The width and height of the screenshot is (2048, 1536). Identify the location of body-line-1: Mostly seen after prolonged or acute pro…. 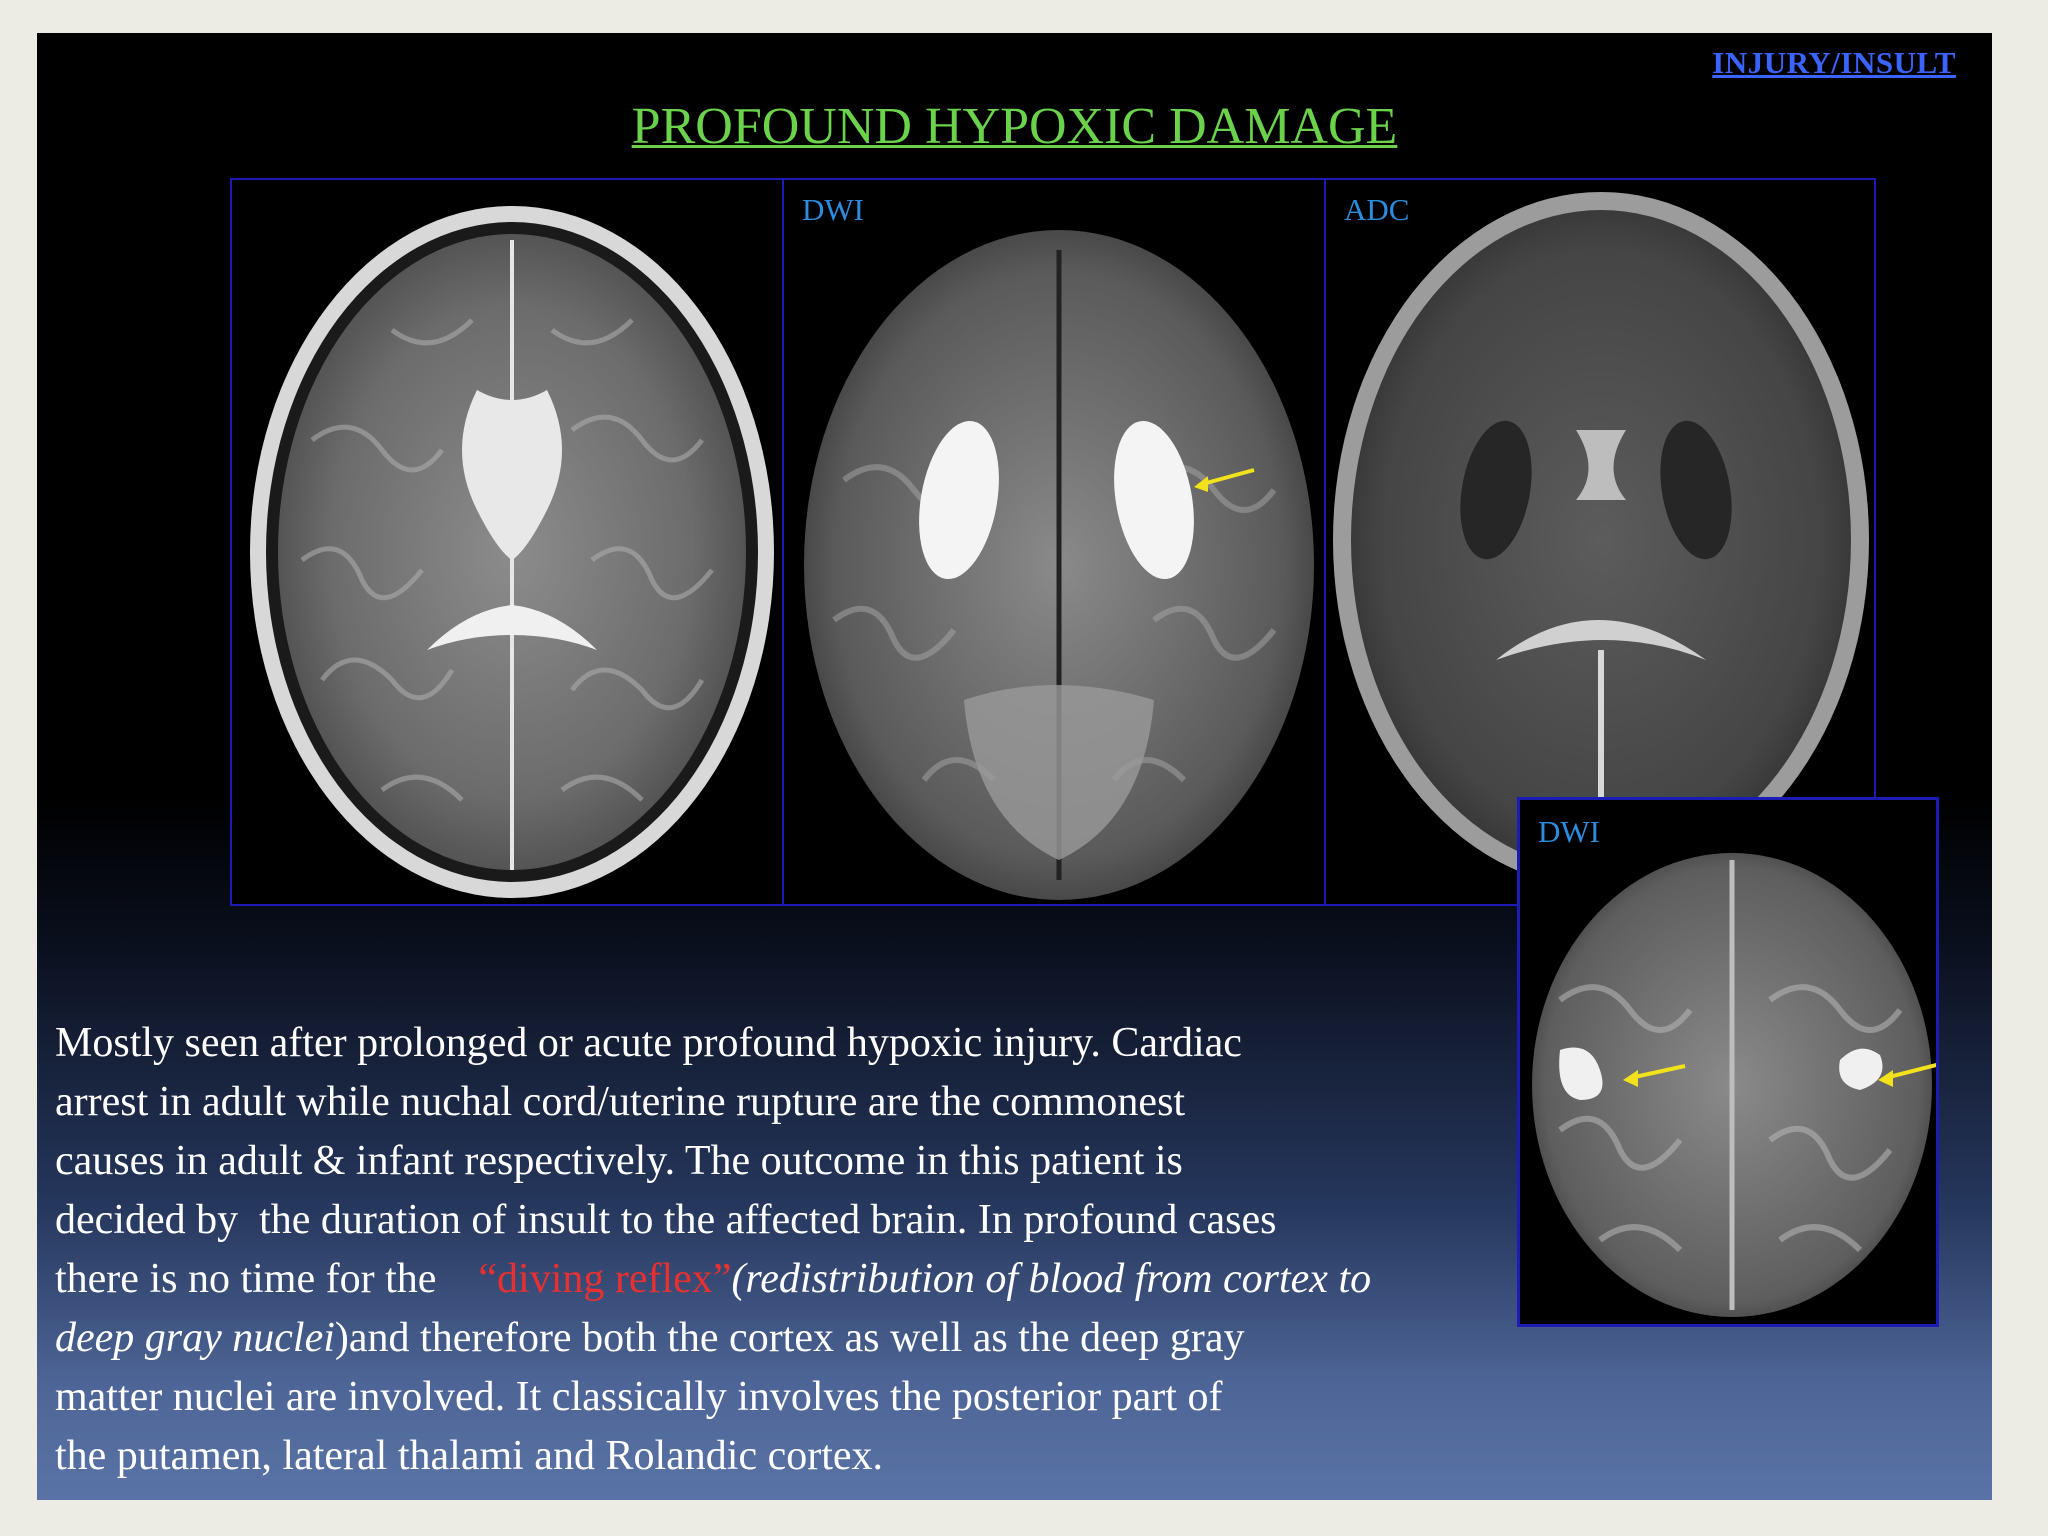
(648, 1043).